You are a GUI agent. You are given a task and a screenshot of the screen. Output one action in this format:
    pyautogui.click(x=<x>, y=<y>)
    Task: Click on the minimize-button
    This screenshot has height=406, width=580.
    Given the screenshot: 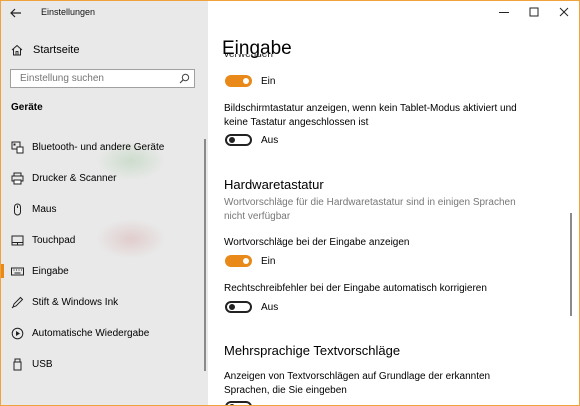 What is the action you would take?
    pyautogui.click(x=504, y=12)
    